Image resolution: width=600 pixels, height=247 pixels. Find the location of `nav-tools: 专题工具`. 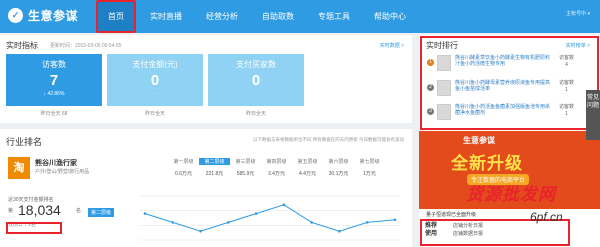

nav-tools: 专题工具 is located at coordinates (334, 16).